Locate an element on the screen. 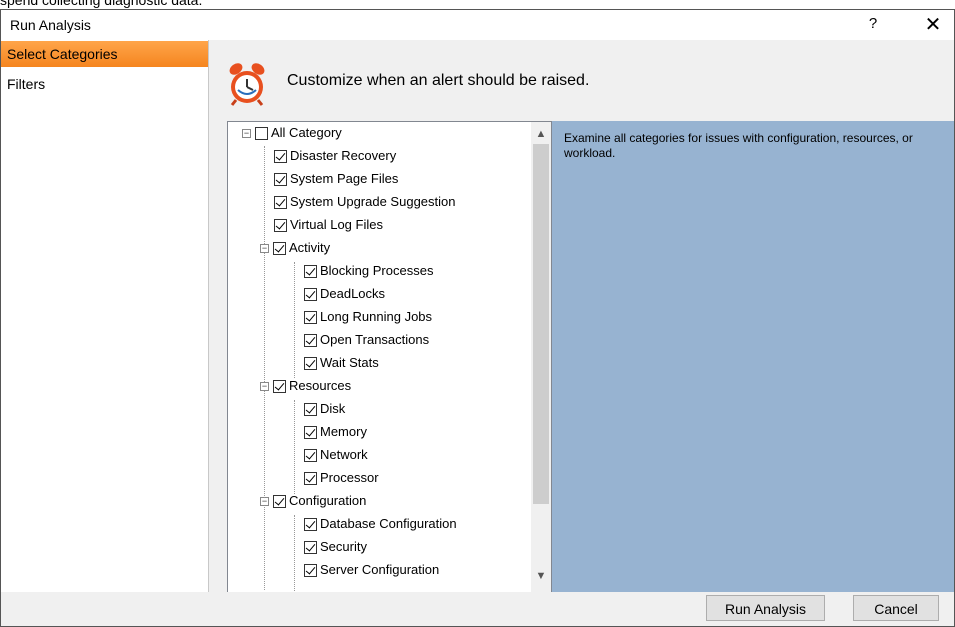  scroll-down-icon: ▼ is located at coordinates (541, 576).